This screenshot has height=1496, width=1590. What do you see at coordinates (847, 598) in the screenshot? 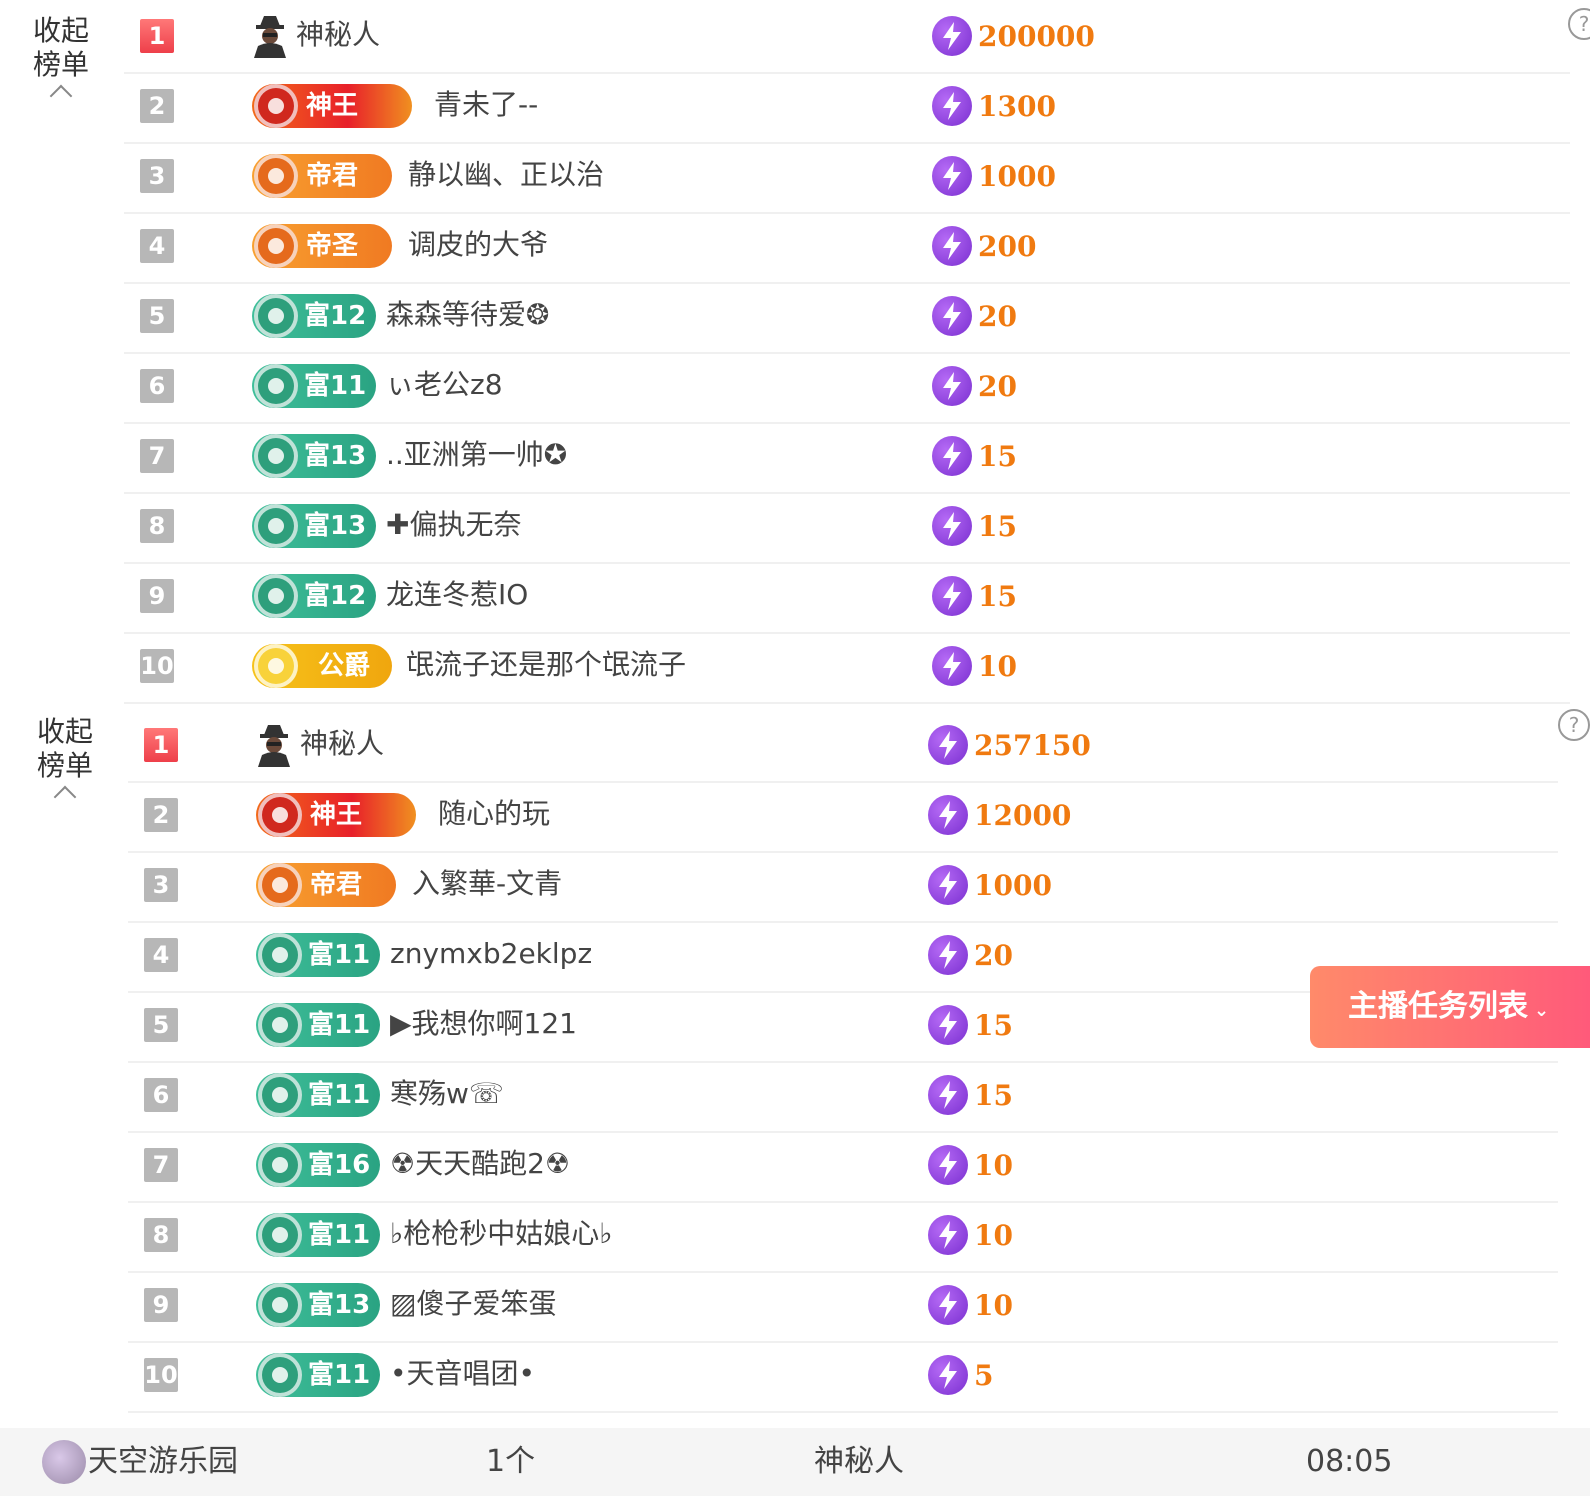
I see `leaderboard-row: 9 富12 龙连冬惹IO 15` at bounding box center [847, 598].